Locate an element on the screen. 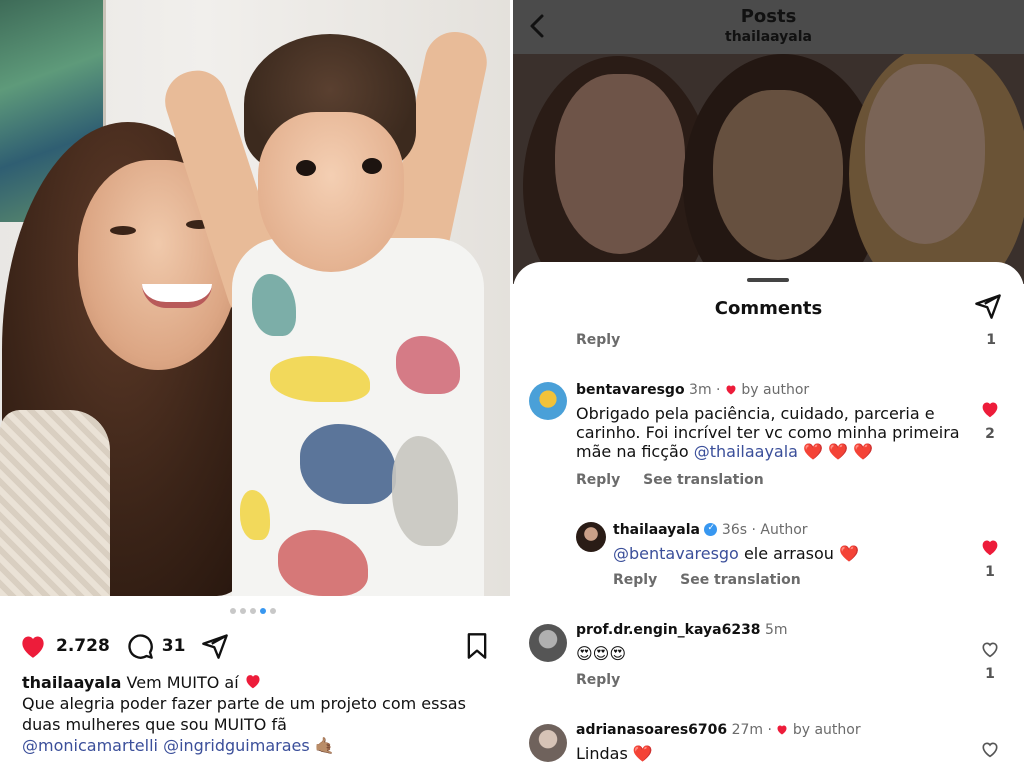 This screenshot has height=768, width=1024. comment-username: thailaayala is located at coordinates (656, 530).